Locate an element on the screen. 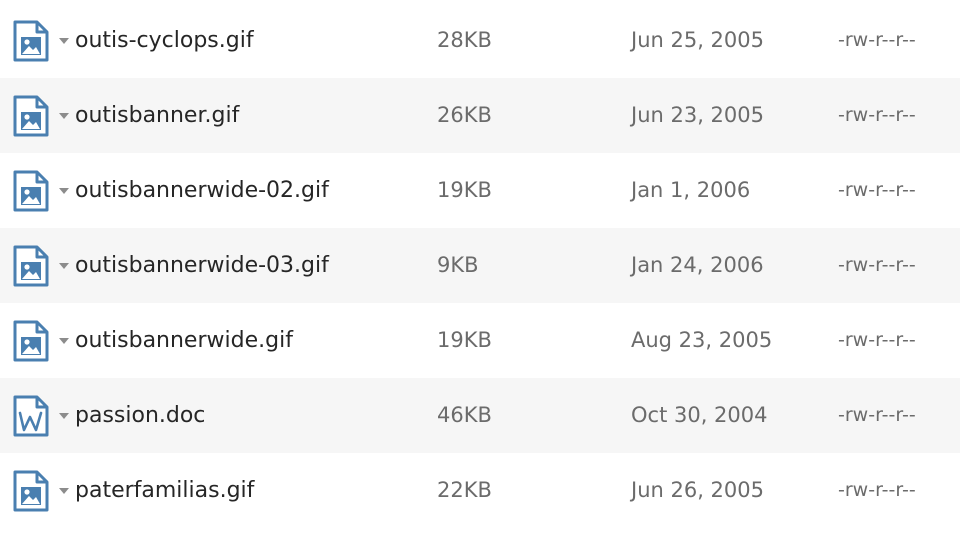 This screenshot has width=960, height=539. word-document-icon is located at coordinates (31, 416).